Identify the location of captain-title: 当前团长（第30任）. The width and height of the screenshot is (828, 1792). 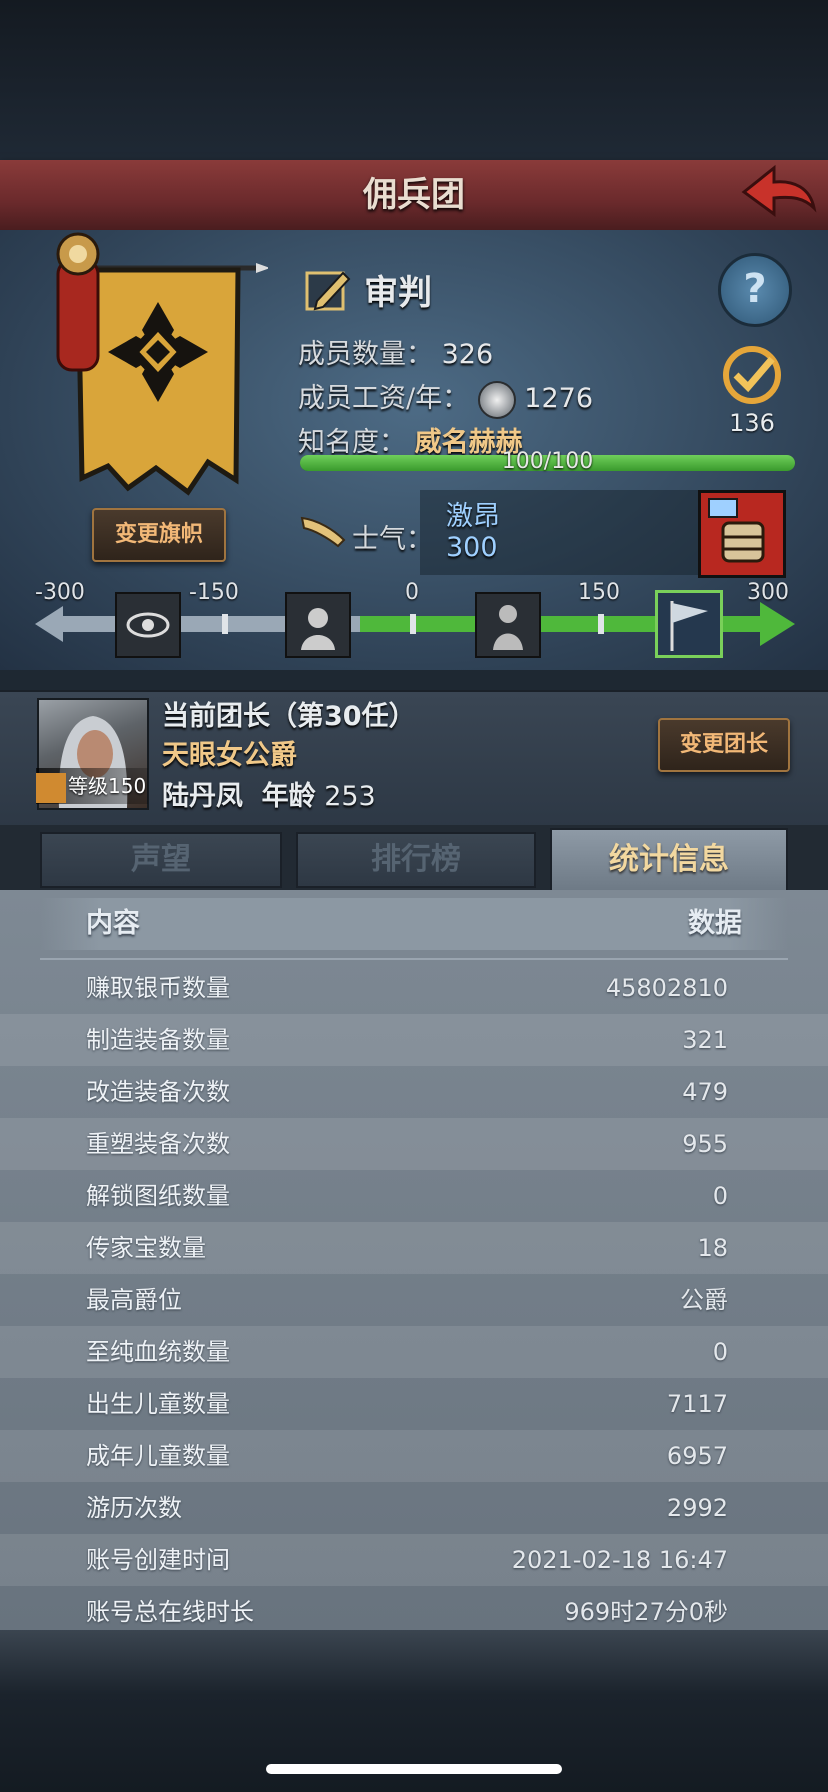
(289, 716).